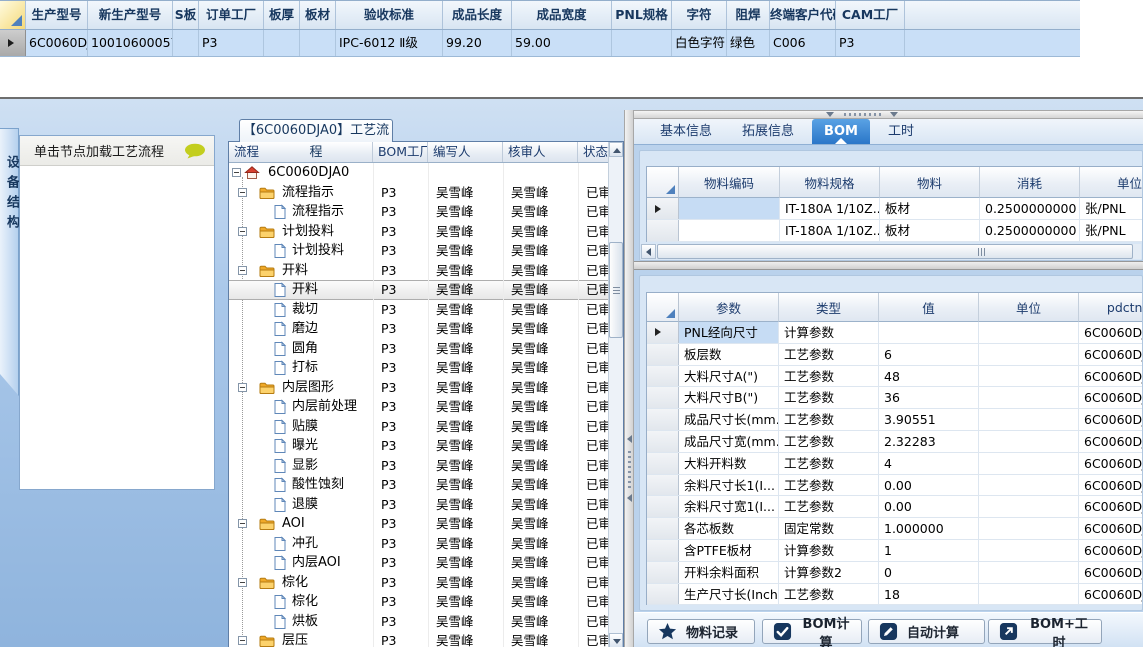 The height and width of the screenshot is (647, 1143). What do you see at coordinates (729, 463) in the screenshot?
I see `cell-param-name: 大料开料数` at bounding box center [729, 463].